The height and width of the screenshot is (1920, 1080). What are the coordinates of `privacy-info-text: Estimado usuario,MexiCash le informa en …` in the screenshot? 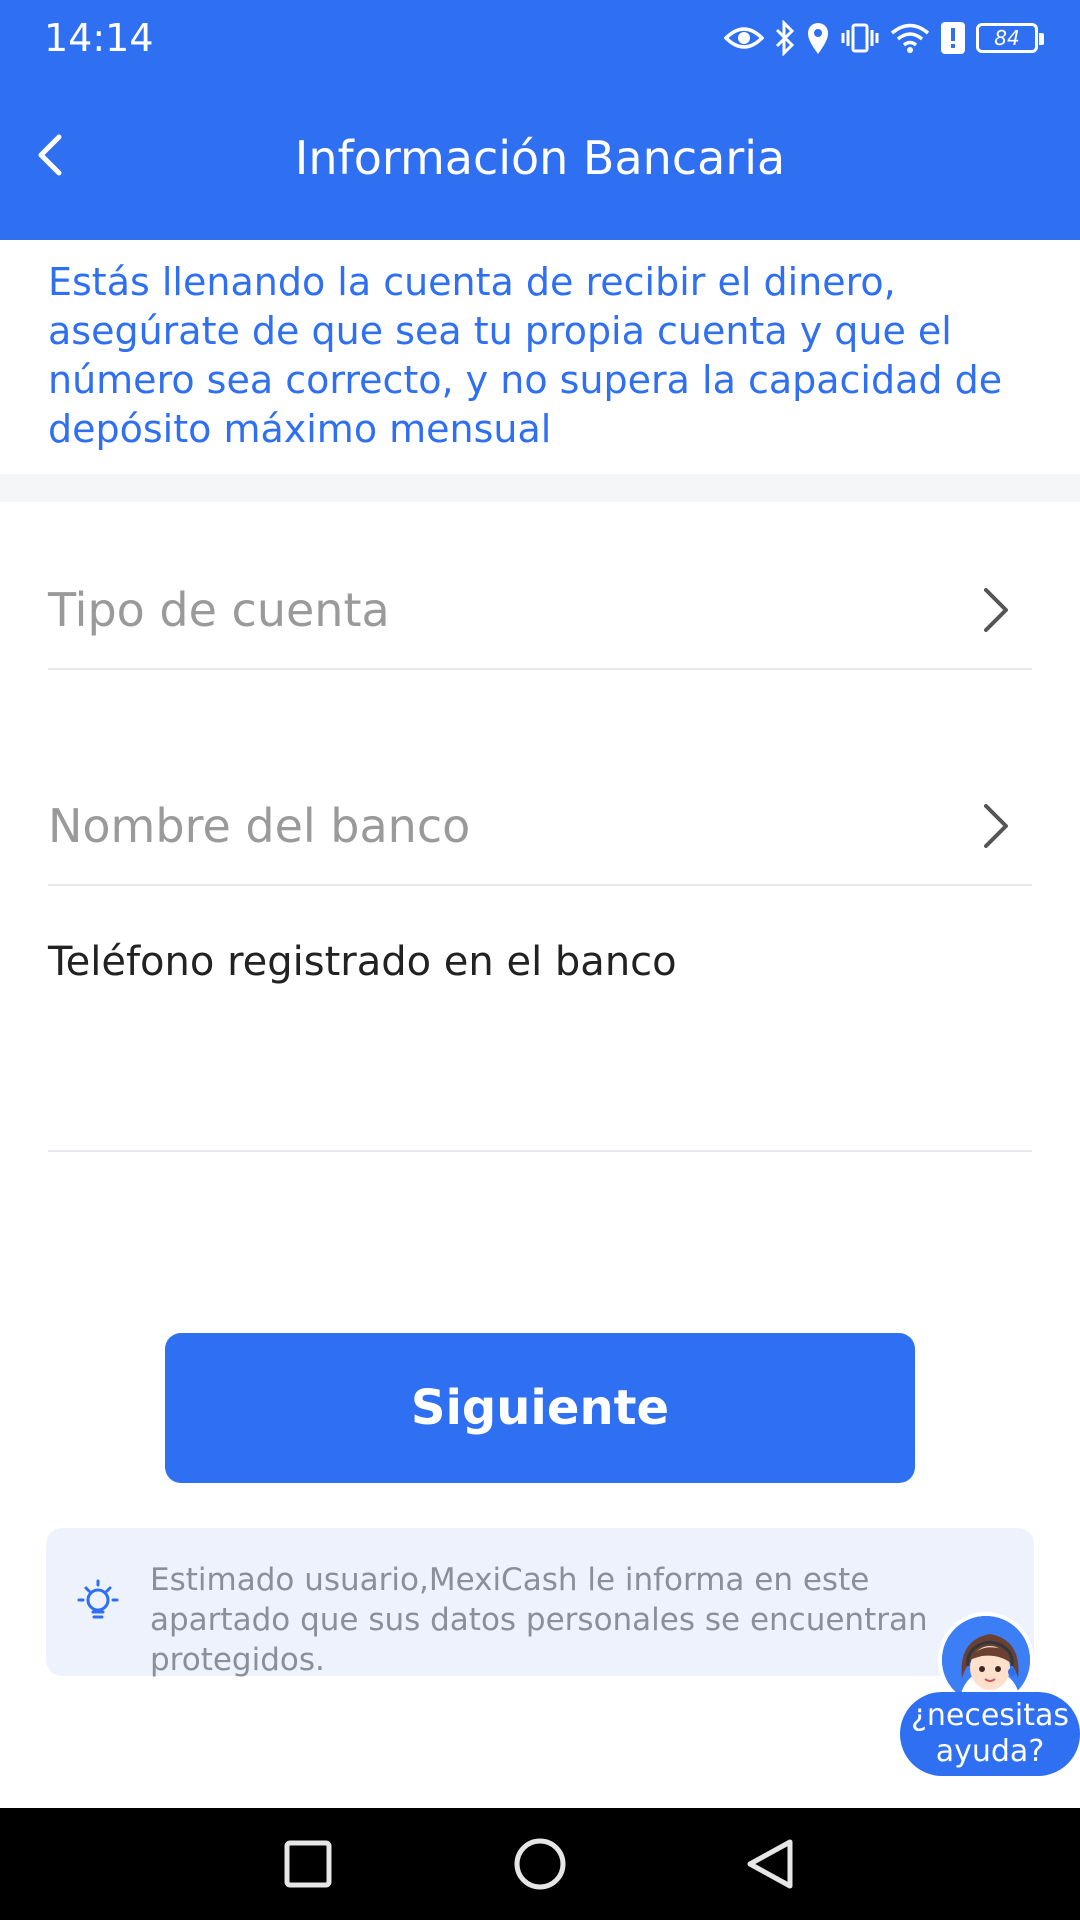 It's located at (539, 1620).